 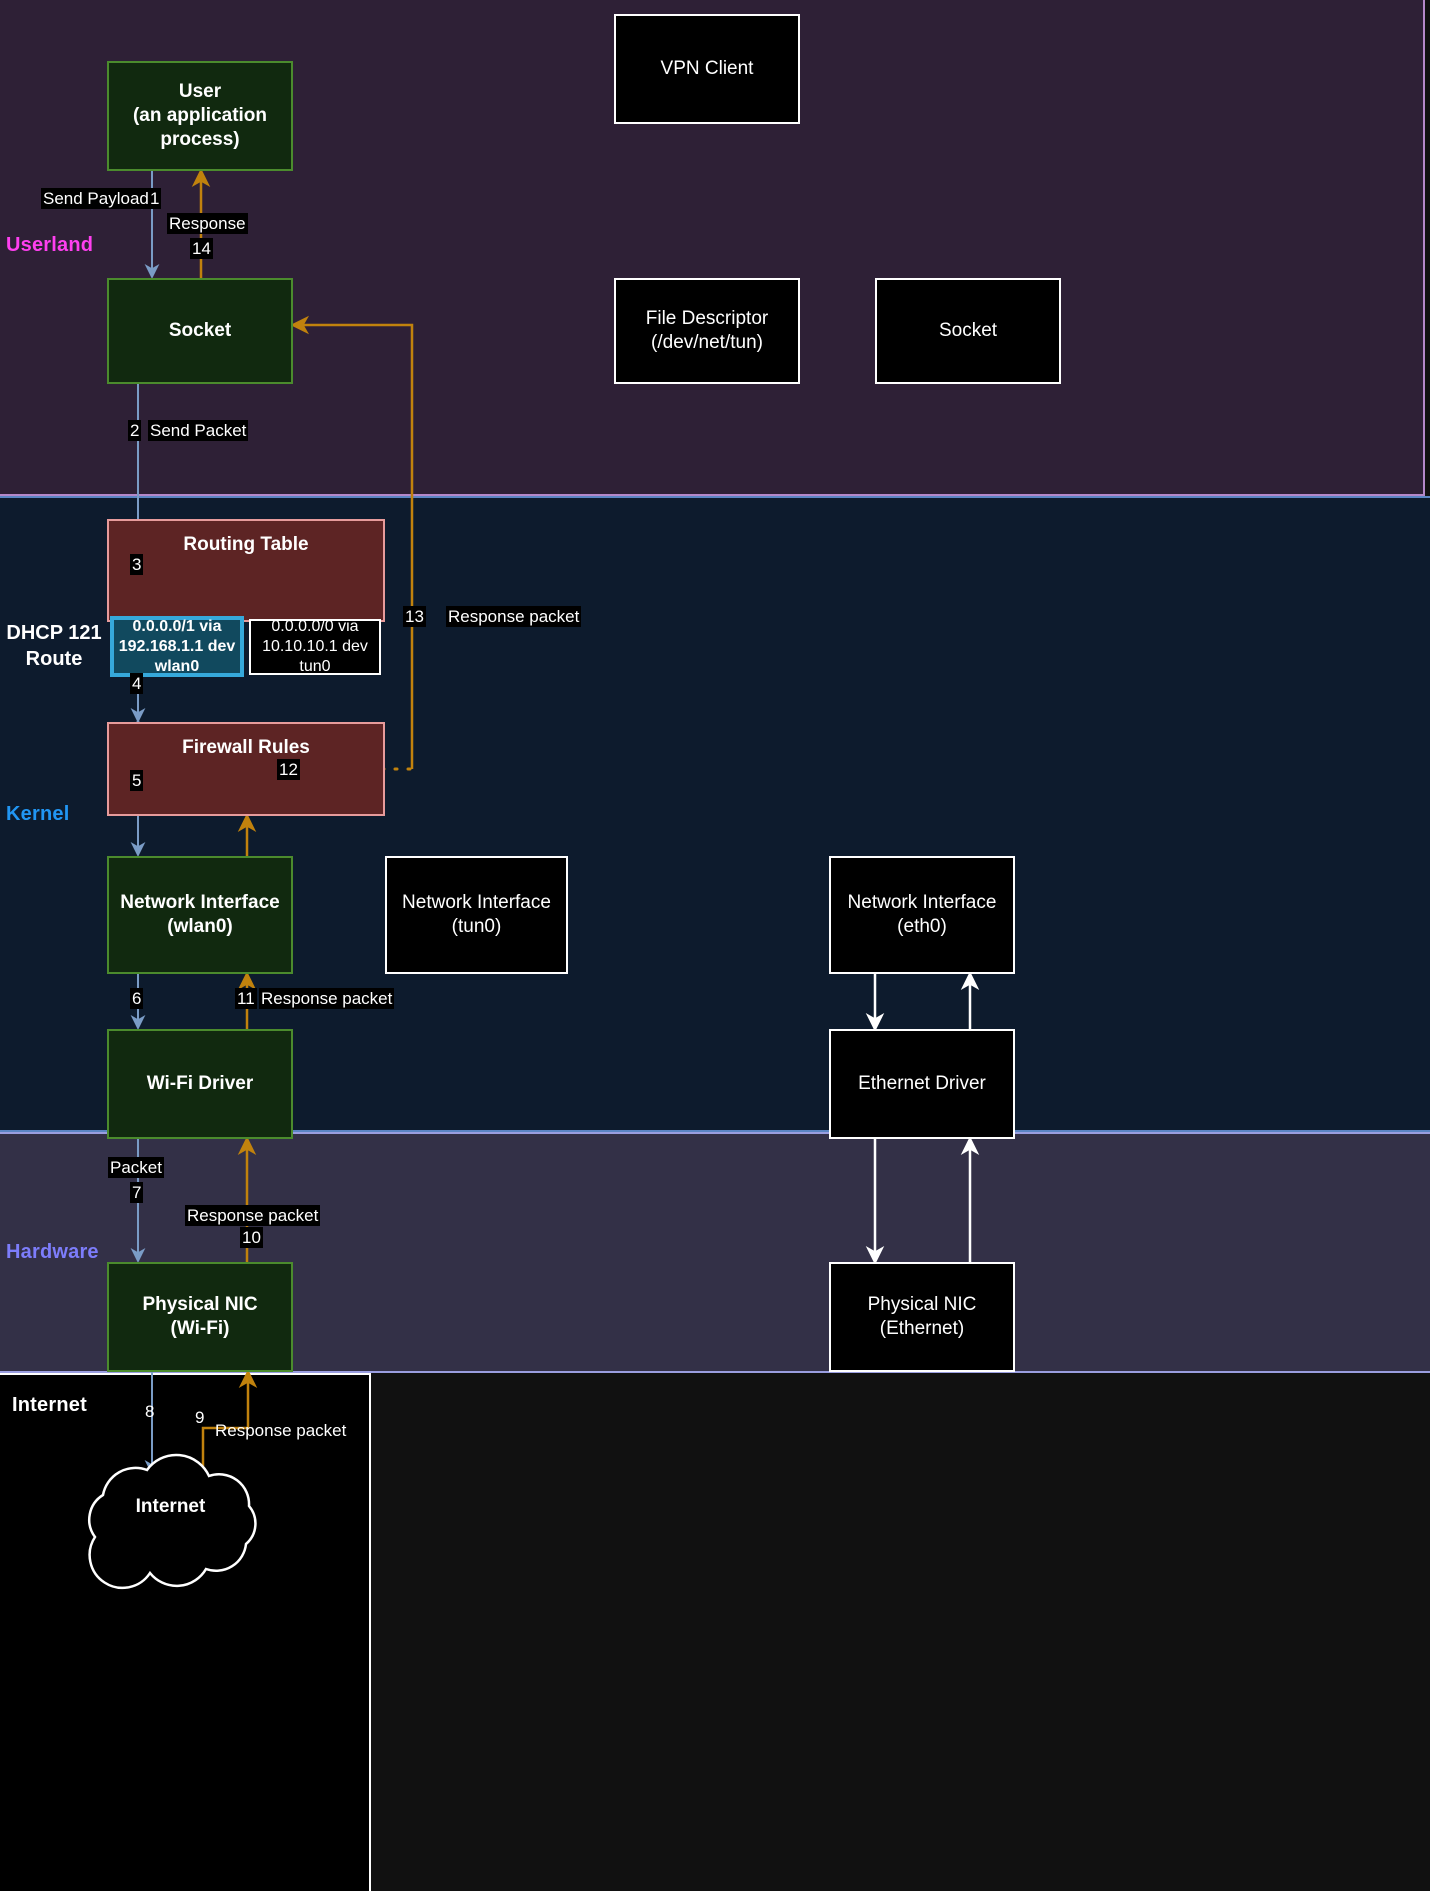 I want to click on node-vpn-client-label: VPN Client, so click(x=707, y=69).